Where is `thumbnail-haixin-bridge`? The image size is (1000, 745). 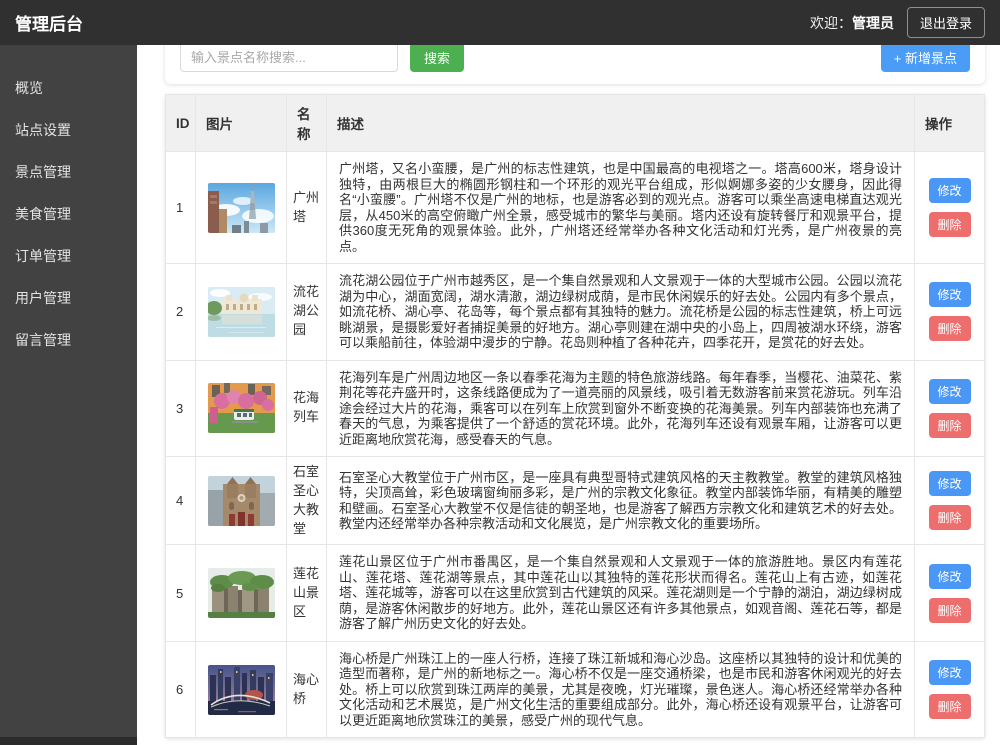
thumbnail-haixin-bridge is located at coordinates (241, 689).